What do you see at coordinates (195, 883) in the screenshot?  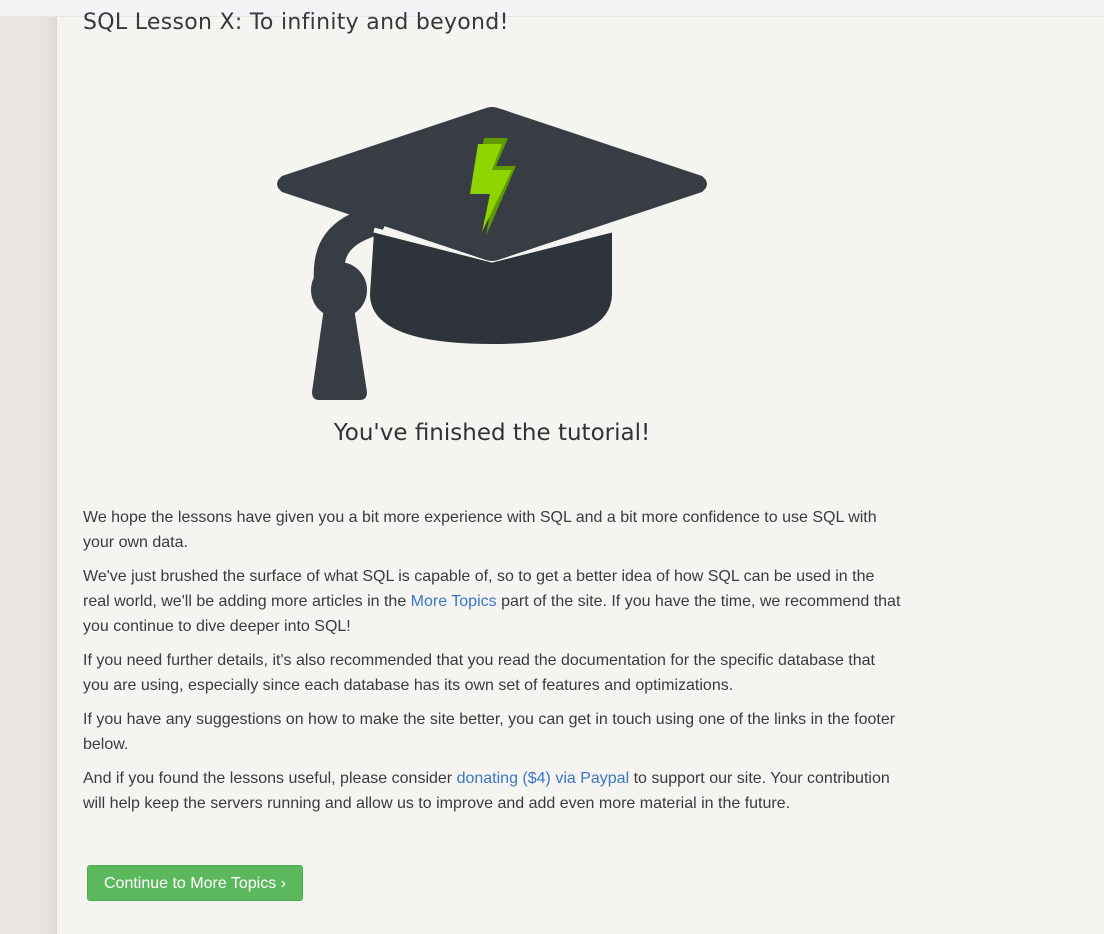 I see `continue-to-more-topics-button: Continue to More Topics ›` at bounding box center [195, 883].